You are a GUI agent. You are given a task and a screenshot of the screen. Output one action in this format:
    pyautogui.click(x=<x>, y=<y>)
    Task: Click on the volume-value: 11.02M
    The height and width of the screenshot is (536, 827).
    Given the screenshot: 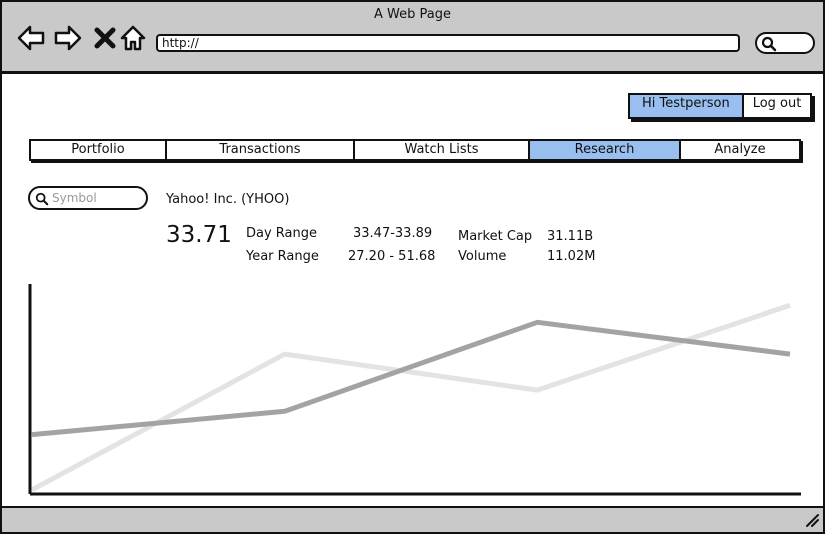 What is the action you would take?
    pyautogui.click(x=571, y=256)
    